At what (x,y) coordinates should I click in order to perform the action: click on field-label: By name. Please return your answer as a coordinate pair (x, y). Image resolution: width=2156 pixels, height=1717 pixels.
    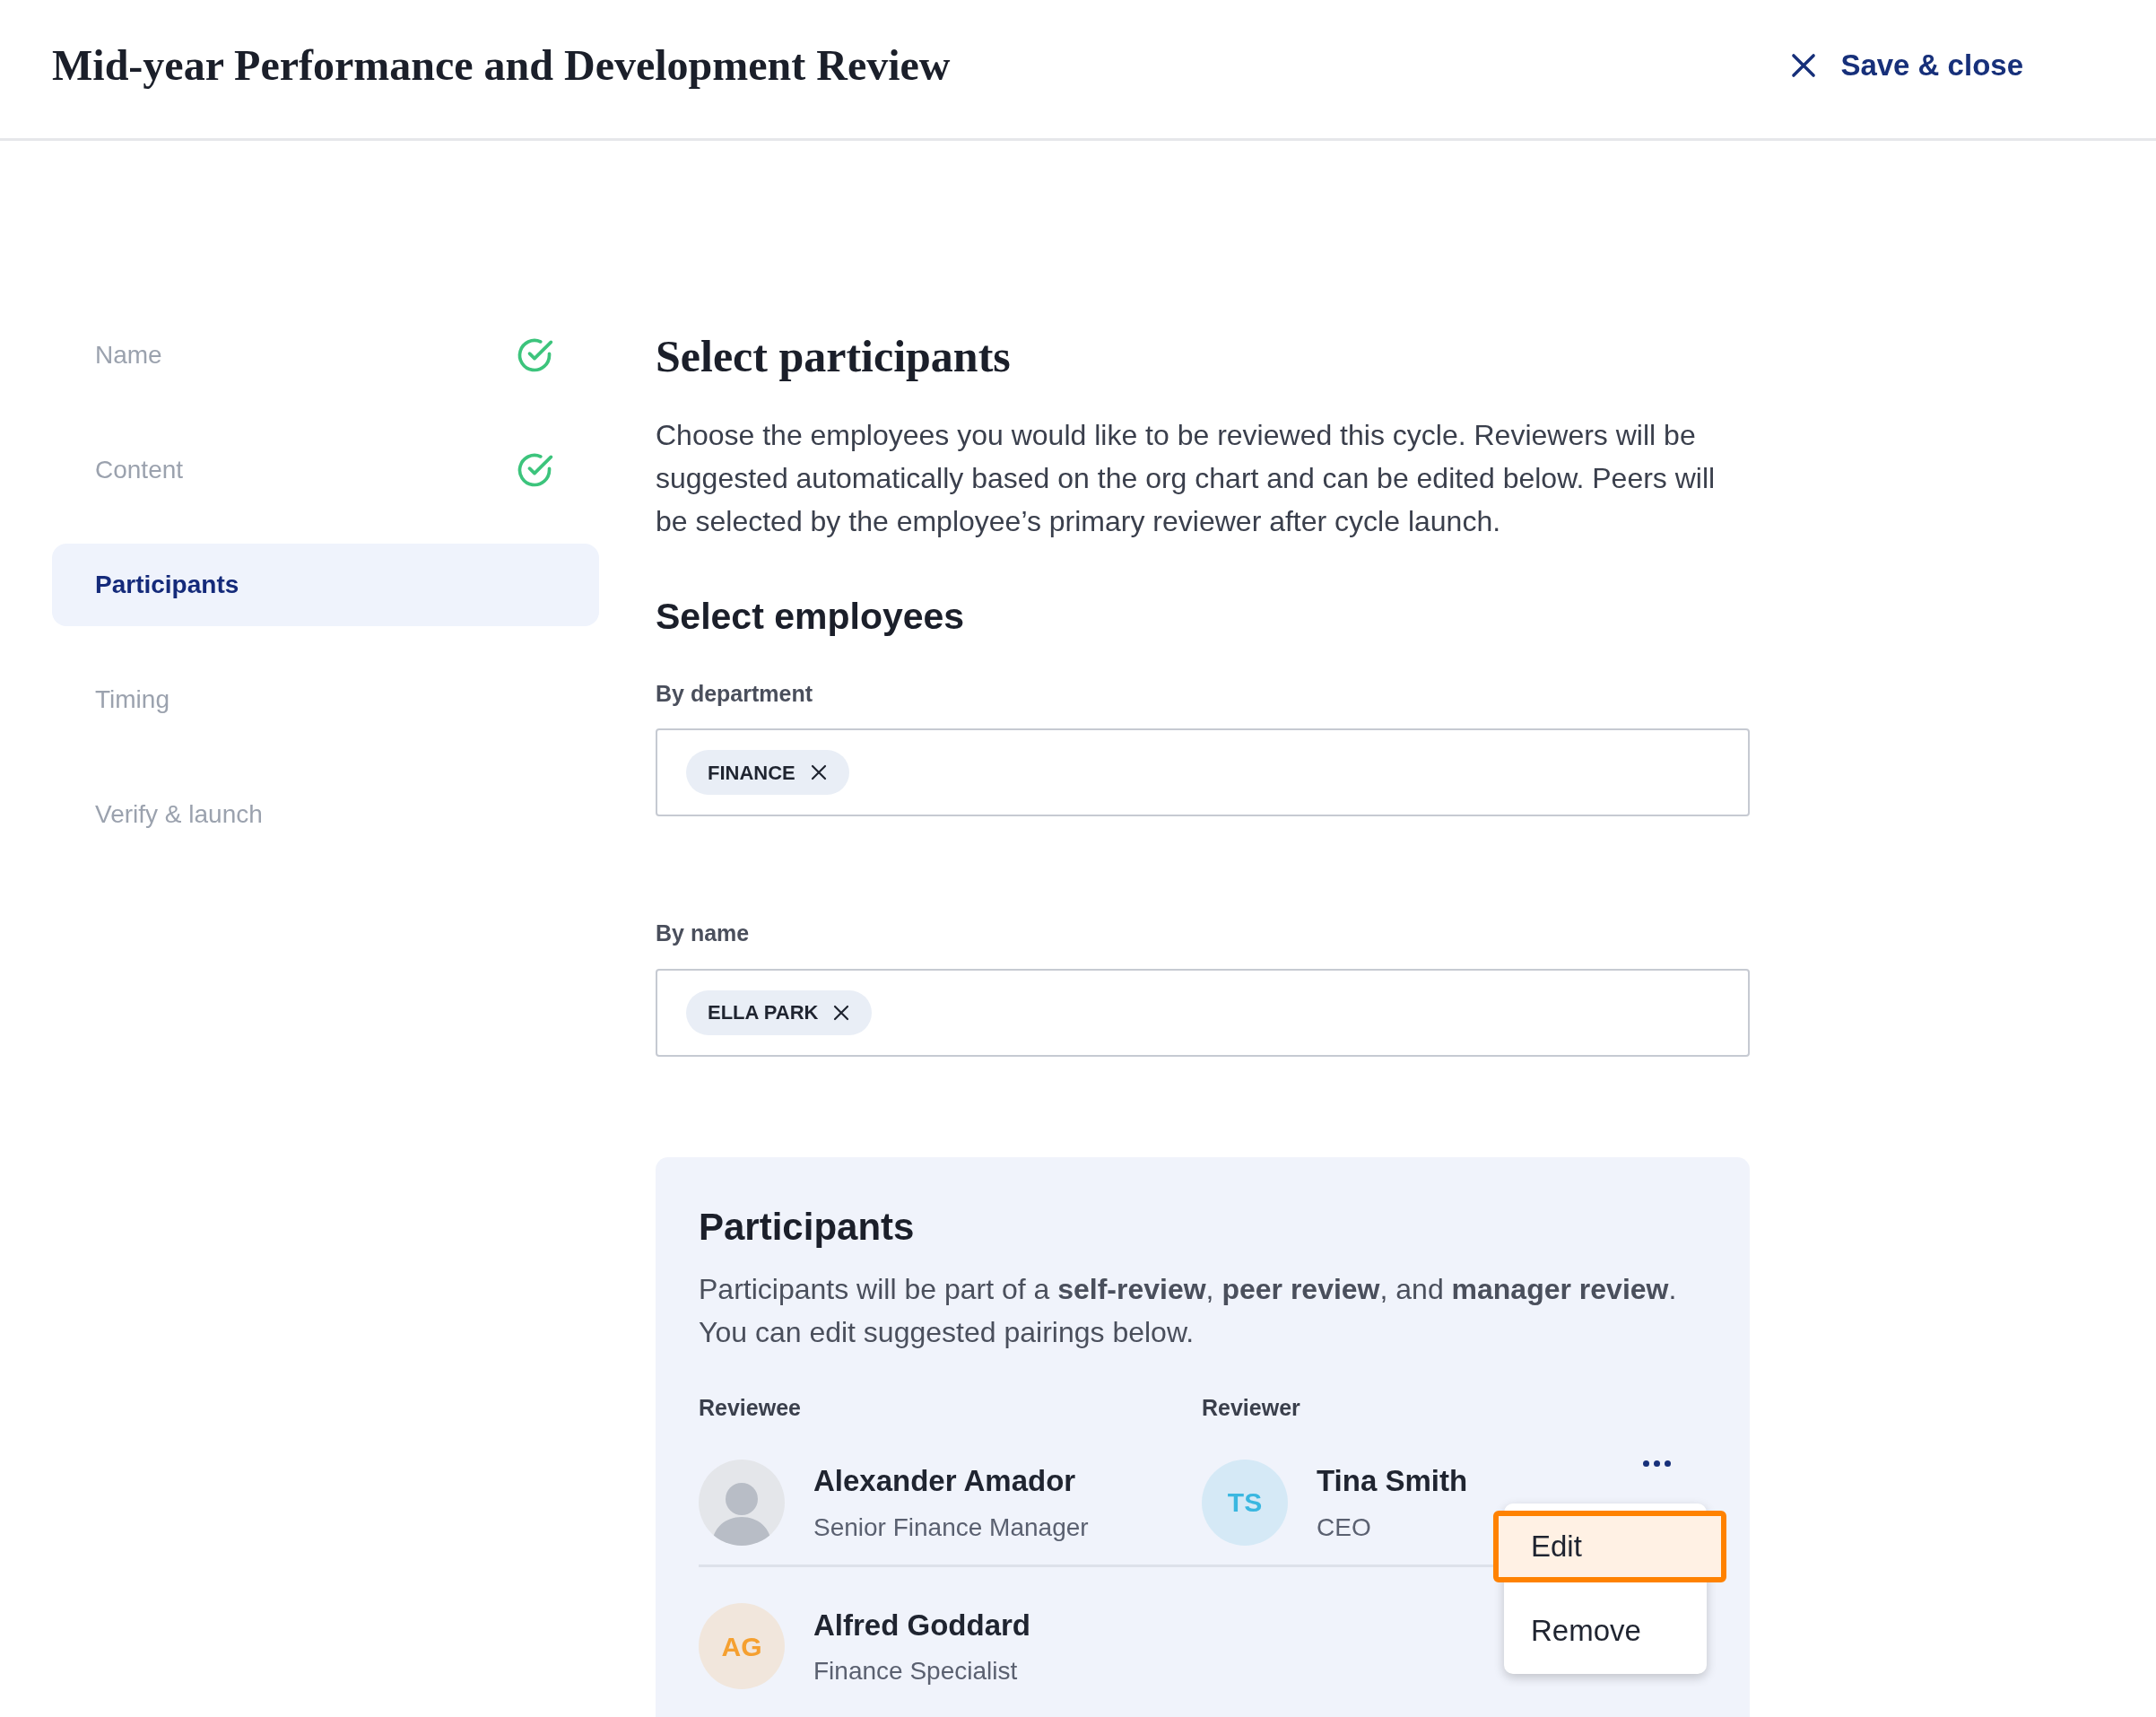
    Looking at the image, I should click on (703, 934).